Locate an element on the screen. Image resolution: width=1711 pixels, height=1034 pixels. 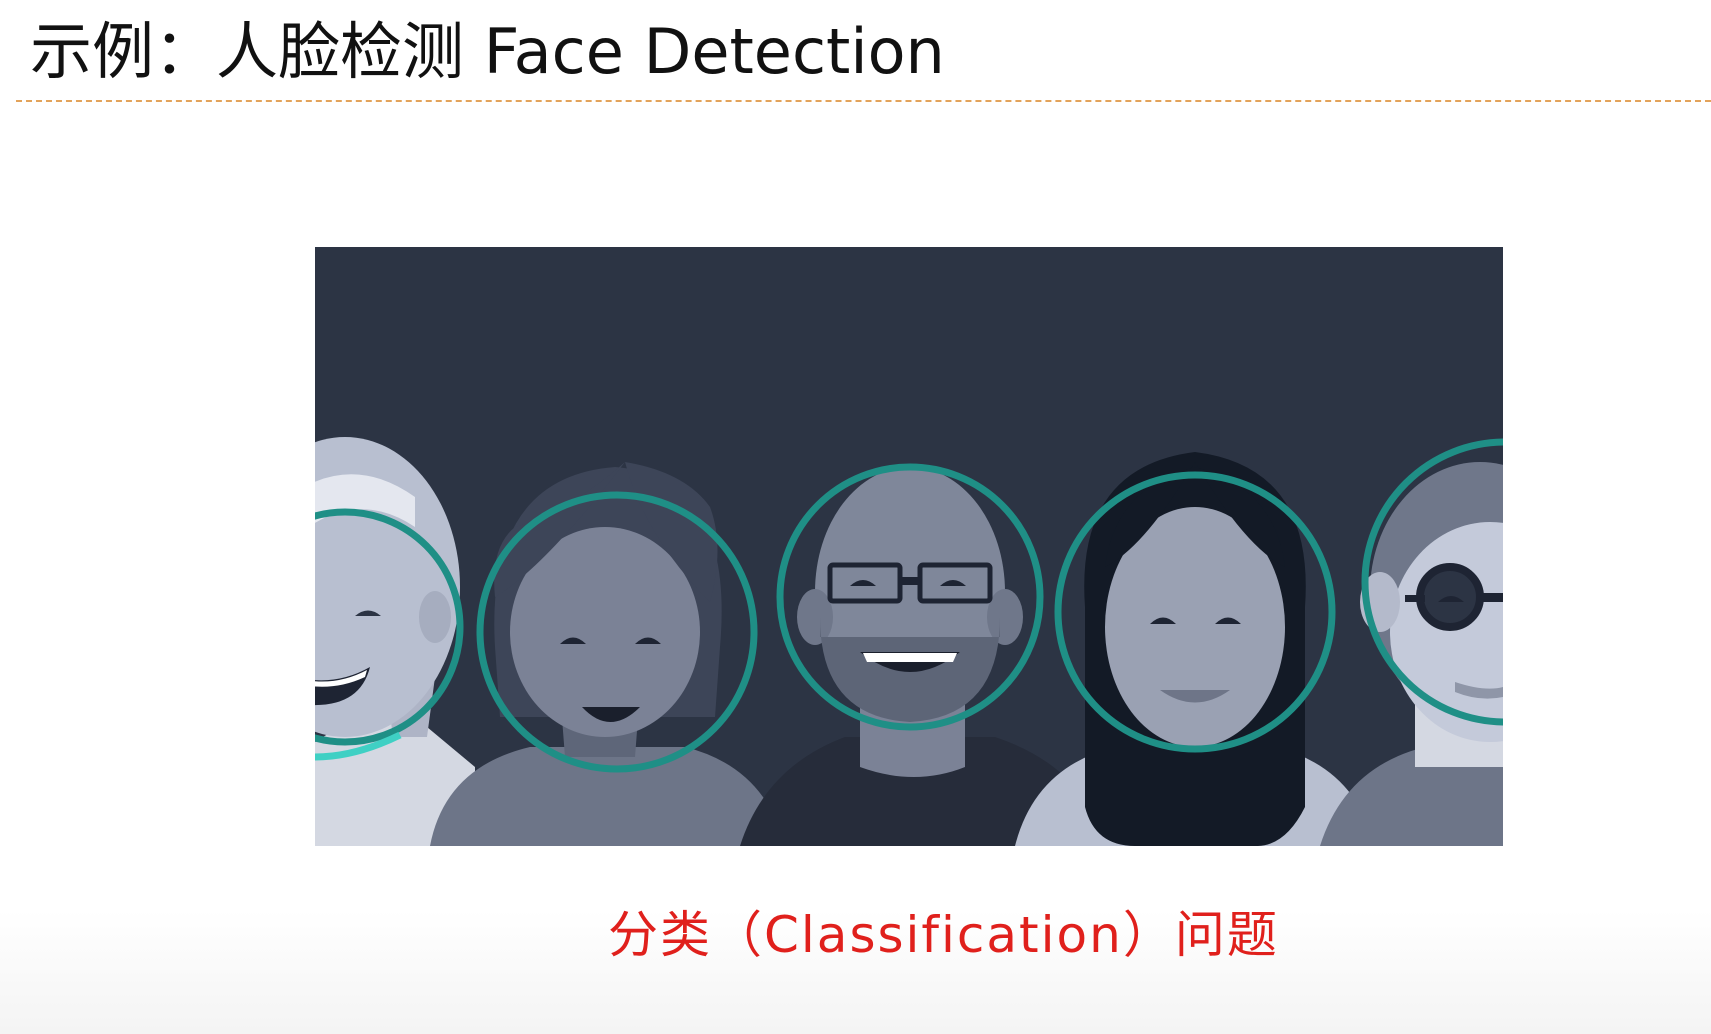
slide-caption: 分类（Classification）问题 is located at coordinates (943, 935).